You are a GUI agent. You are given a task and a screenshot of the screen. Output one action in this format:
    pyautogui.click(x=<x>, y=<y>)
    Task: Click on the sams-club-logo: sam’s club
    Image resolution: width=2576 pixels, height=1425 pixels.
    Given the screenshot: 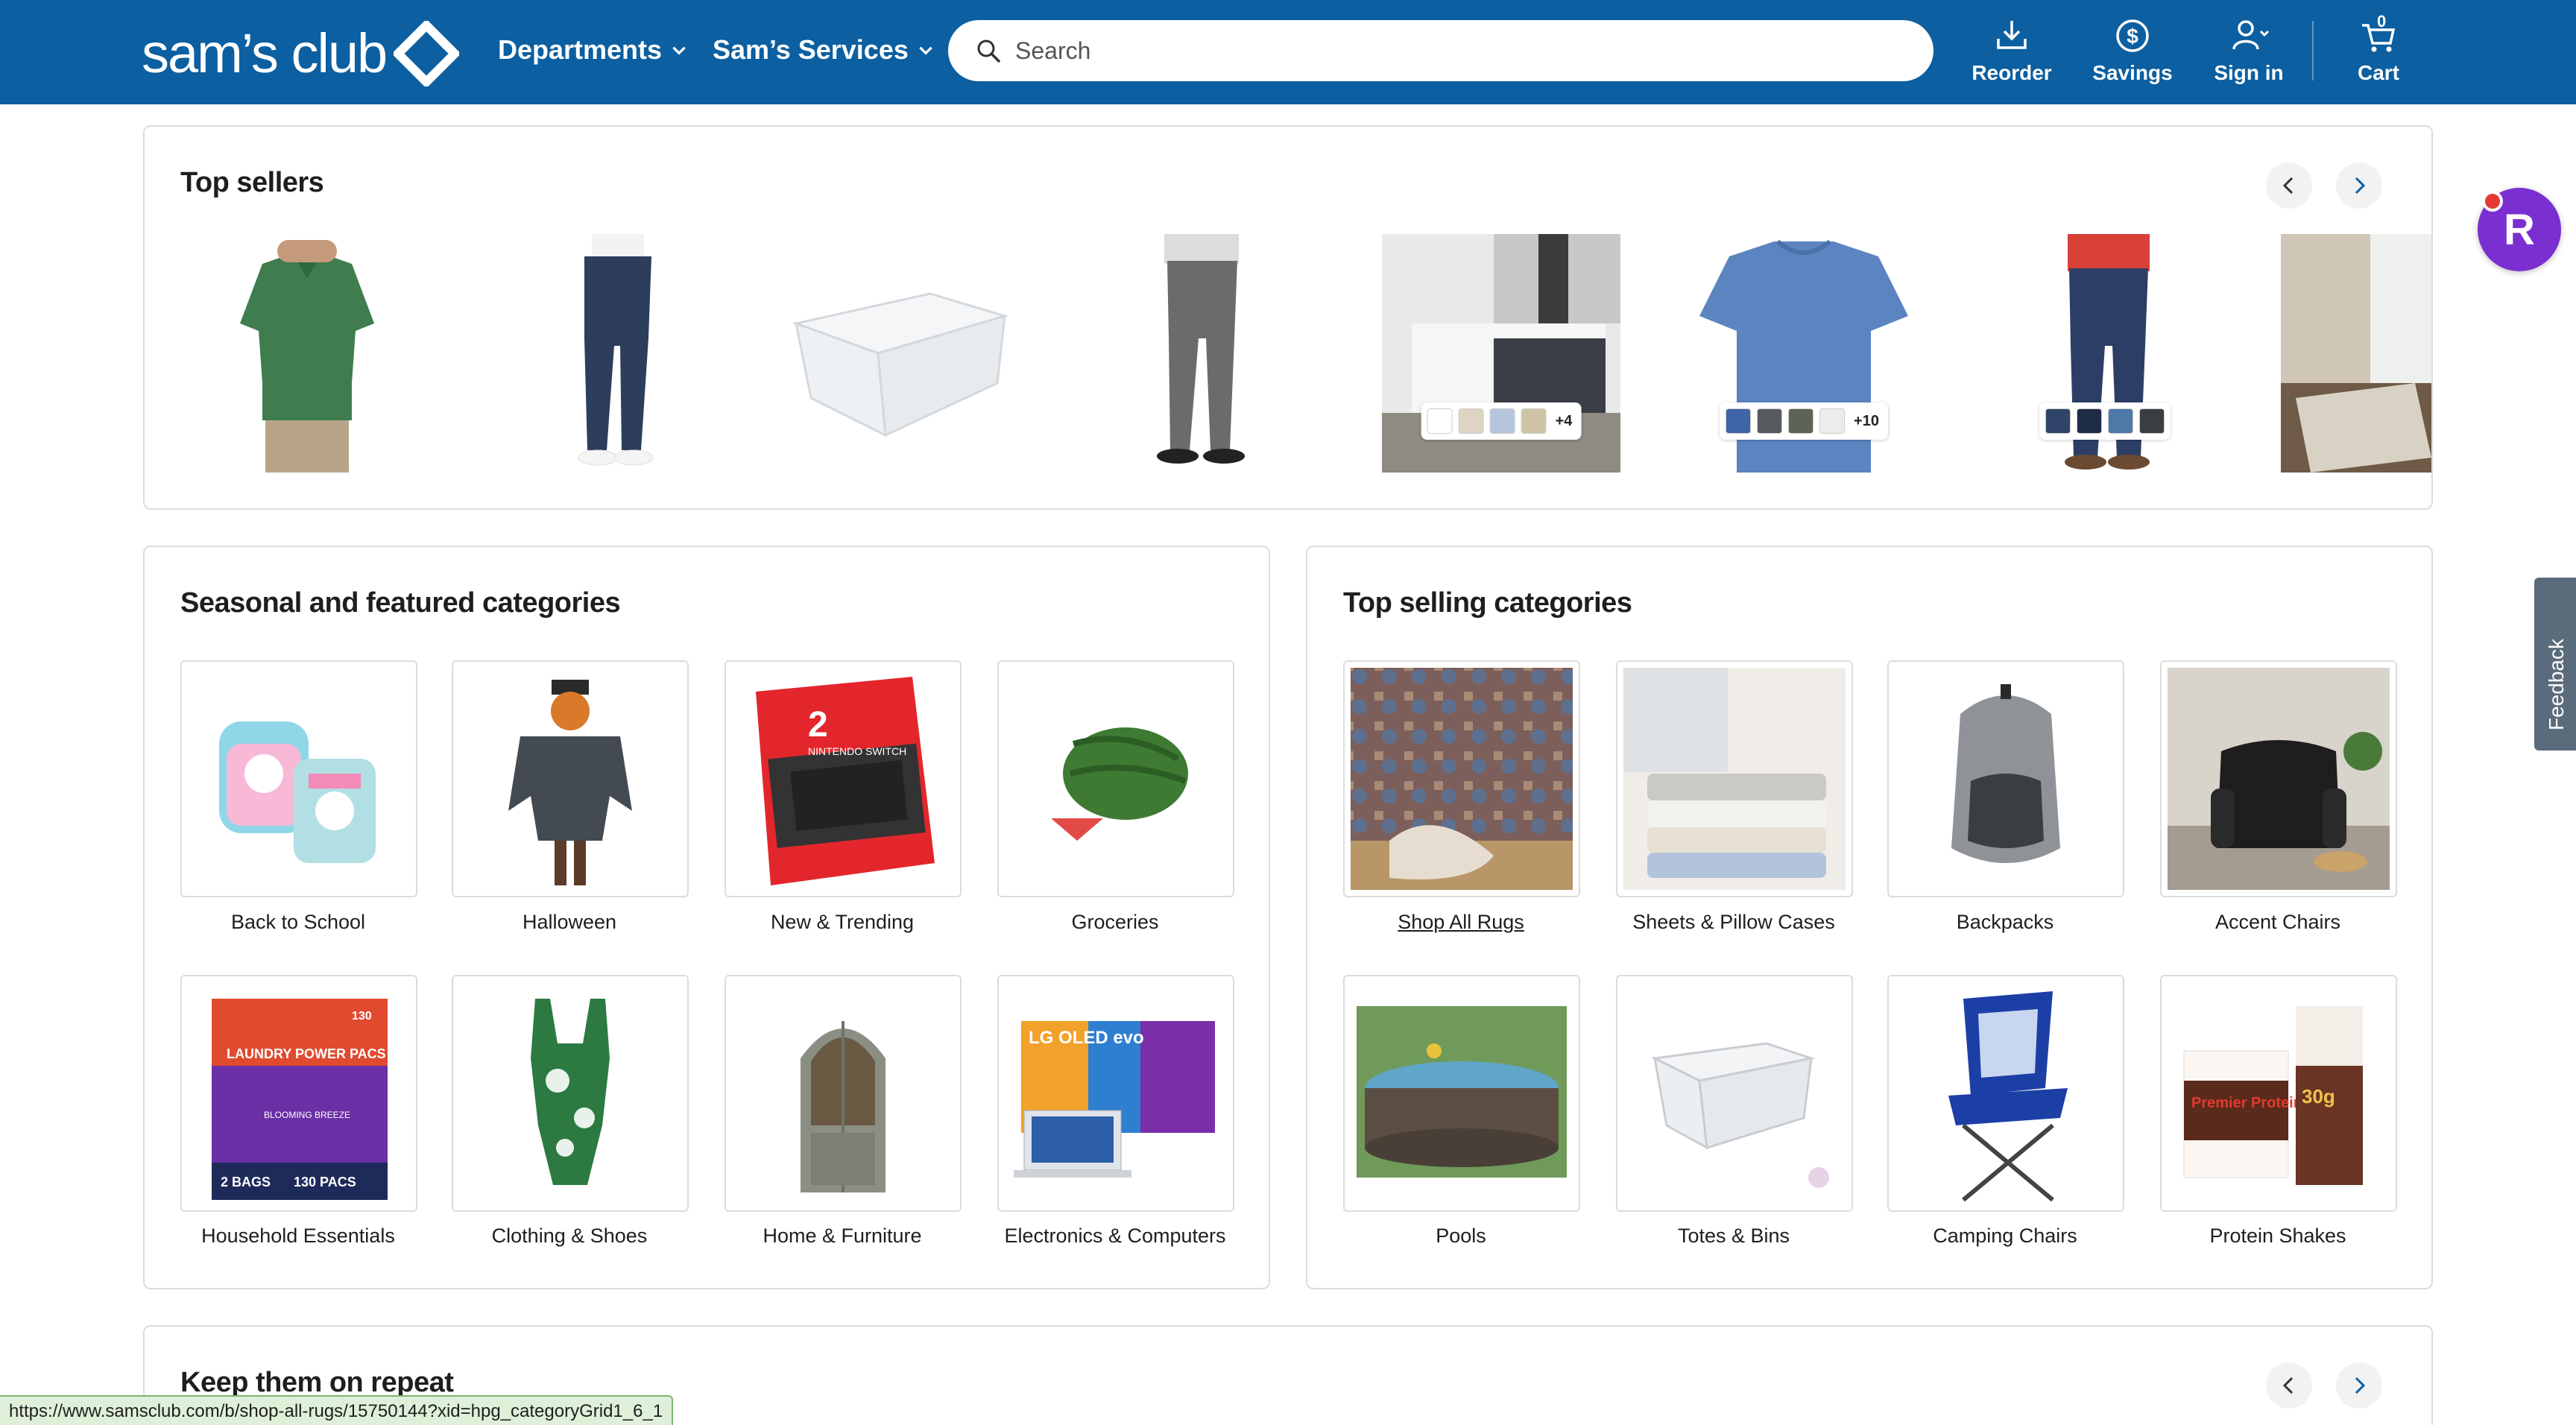 What is the action you would take?
    pyautogui.click(x=301, y=54)
    